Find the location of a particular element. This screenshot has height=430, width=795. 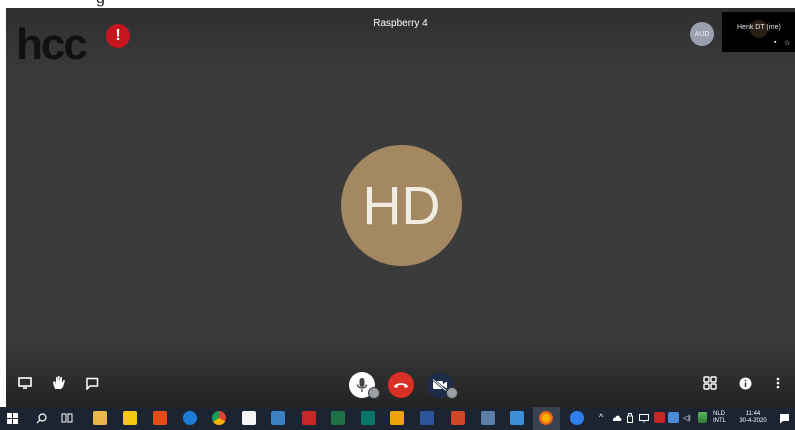

grid-layout-icon is located at coordinates (710, 383).